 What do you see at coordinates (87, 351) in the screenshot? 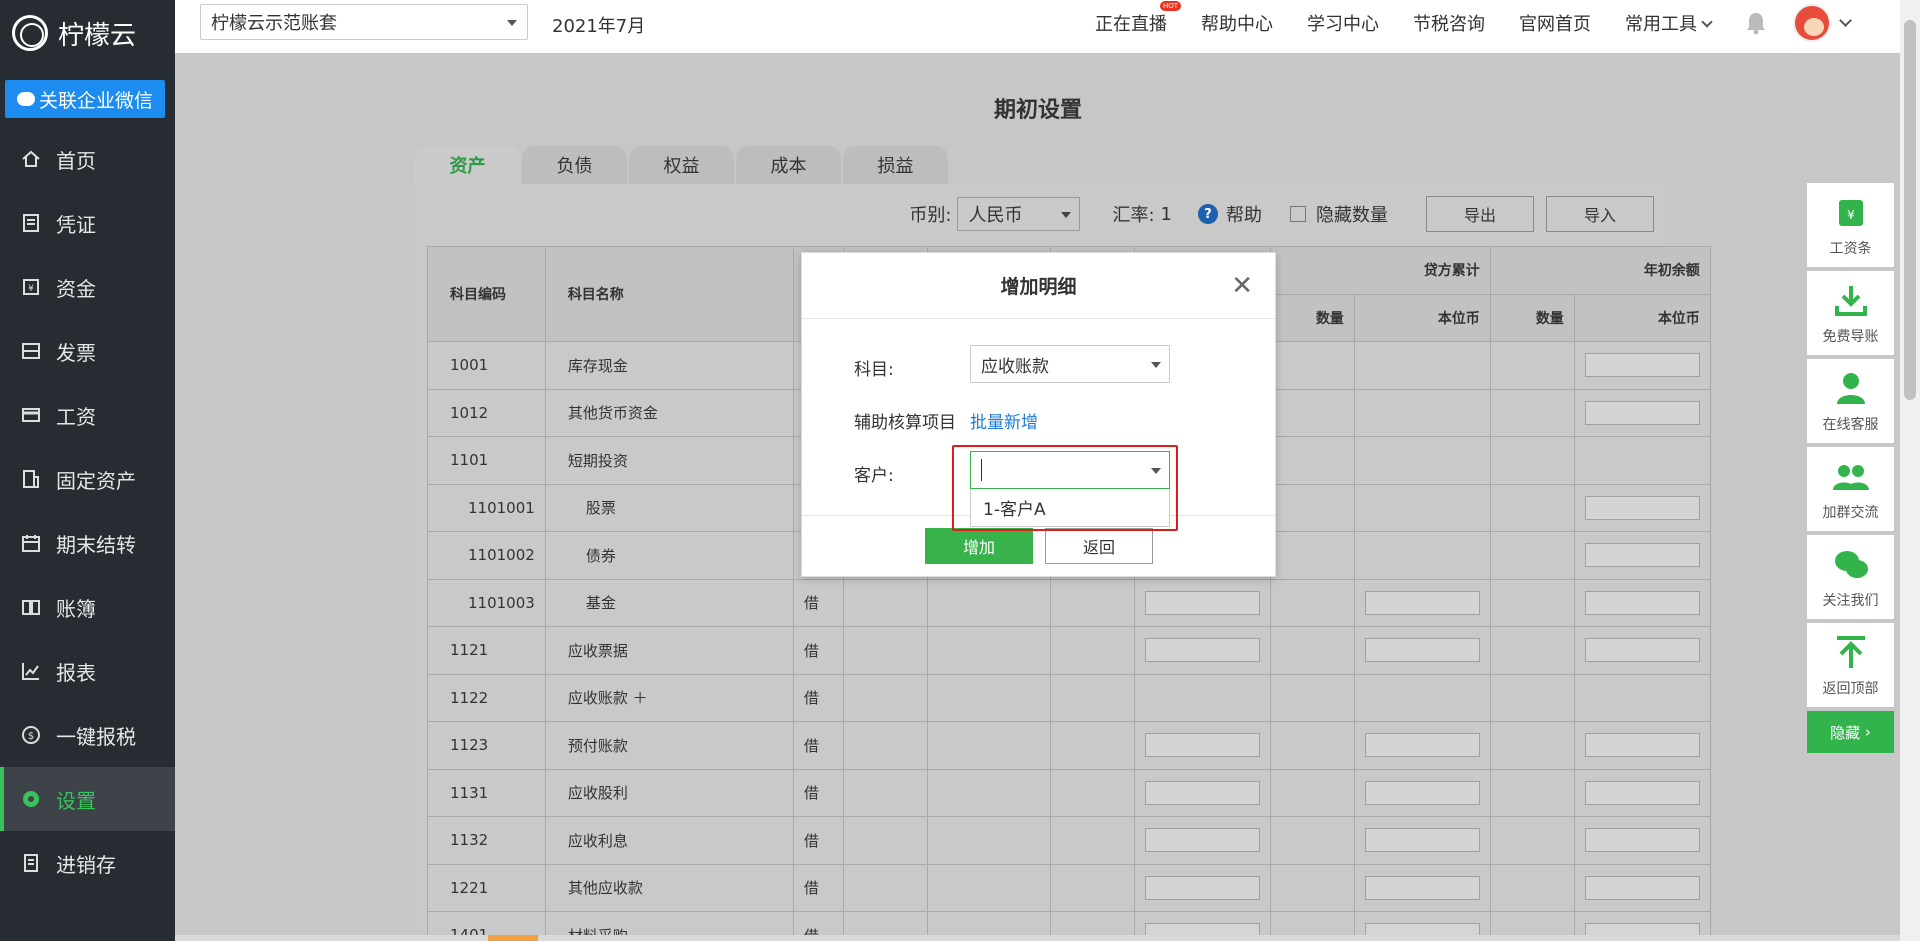
I see `sidebar-item-invoice: 发票` at bounding box center [87, 351].